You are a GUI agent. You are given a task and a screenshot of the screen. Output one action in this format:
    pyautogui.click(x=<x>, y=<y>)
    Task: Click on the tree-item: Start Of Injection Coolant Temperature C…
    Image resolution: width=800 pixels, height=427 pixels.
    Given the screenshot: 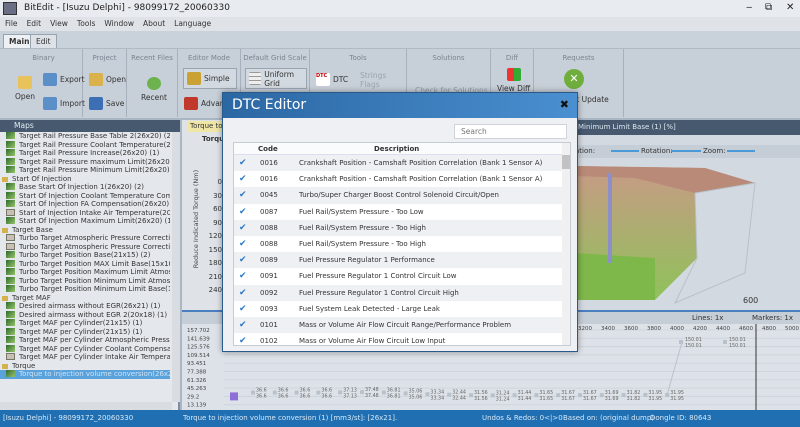 What is the action you would take?
    pyautogui.click(x=85, y=196)
    